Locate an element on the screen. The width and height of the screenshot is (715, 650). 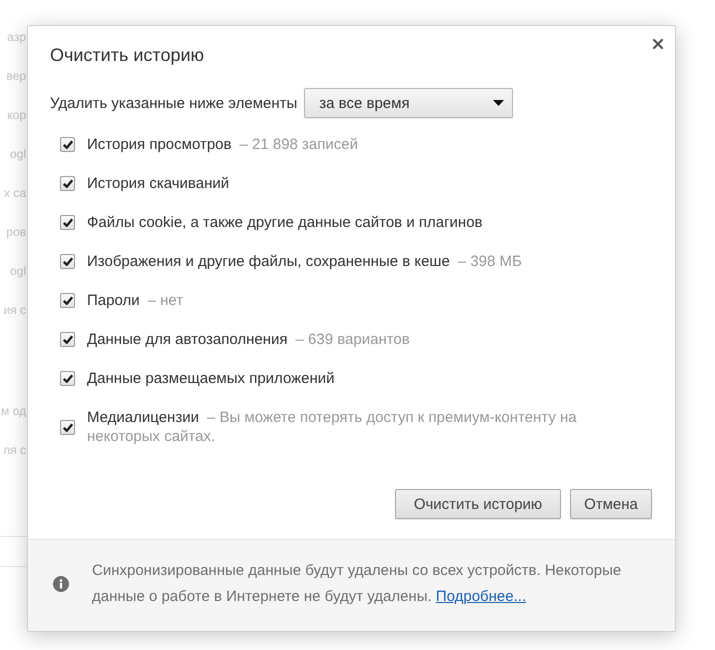
background-text: ров is located at coordinates (16, 232).